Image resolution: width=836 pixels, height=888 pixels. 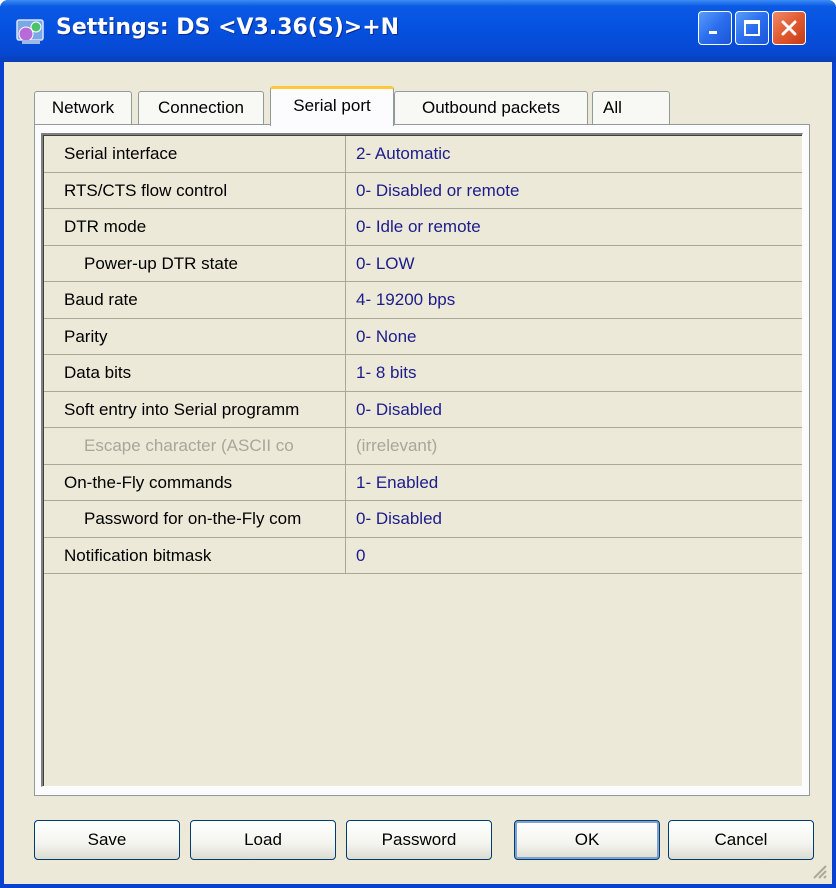 I want to click on setting-row: Parity 0- None, so click(x=423, y=336).